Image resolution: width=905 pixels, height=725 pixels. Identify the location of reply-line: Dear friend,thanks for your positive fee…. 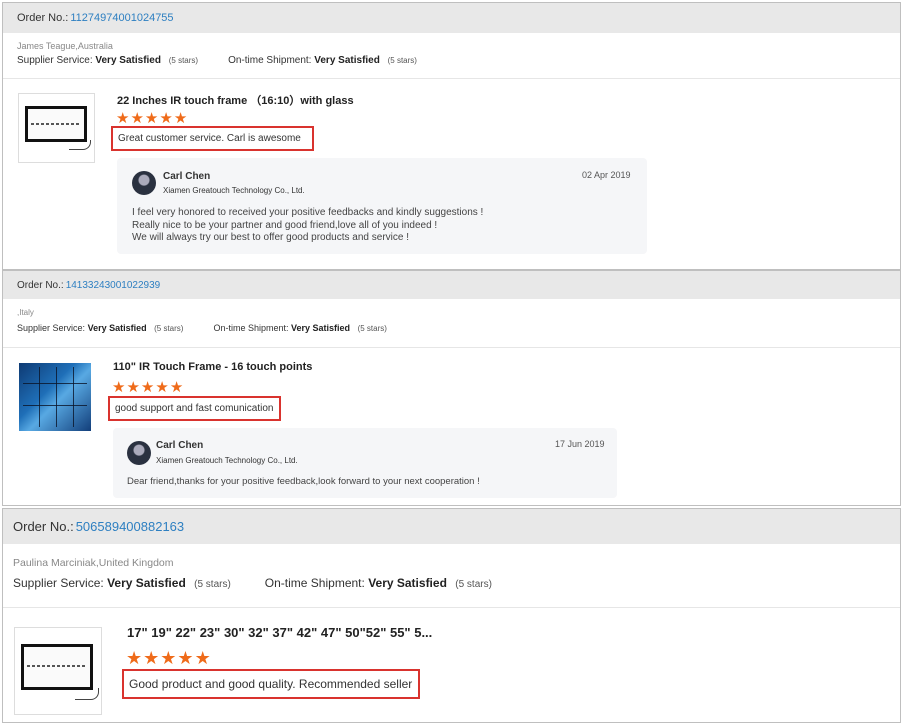
(303, 481).